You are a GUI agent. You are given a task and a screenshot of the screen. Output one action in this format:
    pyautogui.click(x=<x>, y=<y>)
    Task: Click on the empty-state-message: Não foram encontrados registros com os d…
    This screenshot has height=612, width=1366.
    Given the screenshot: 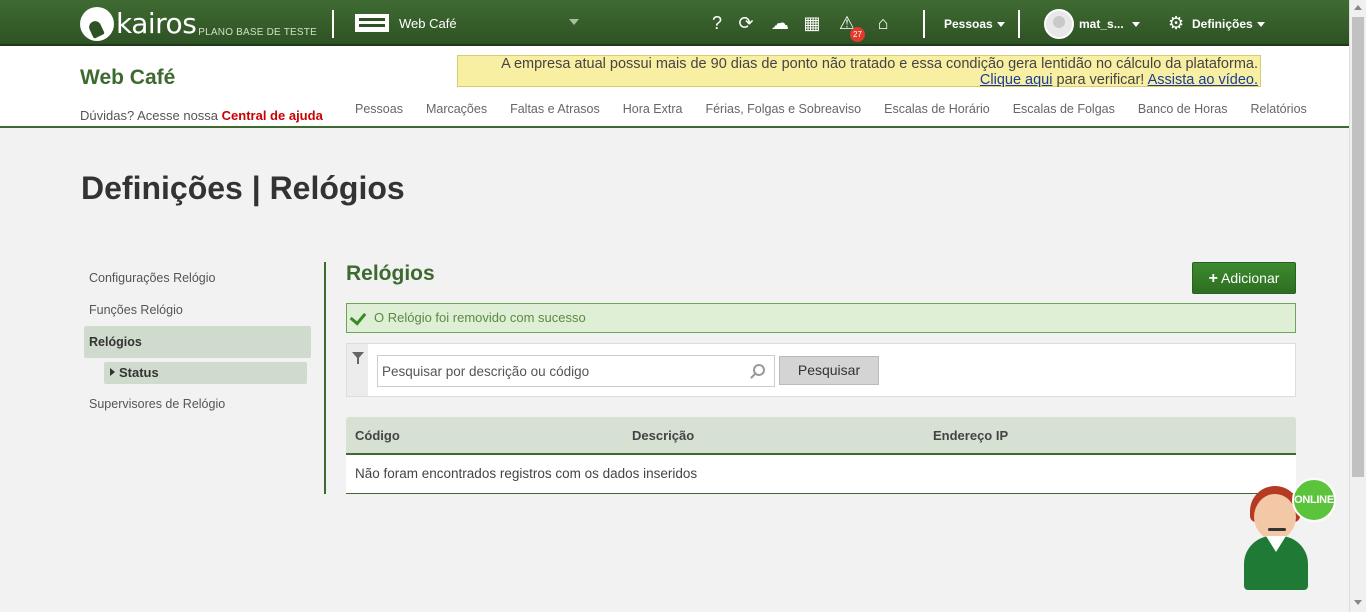 What is the action you would take?
    pyautogui.click(x=821, y=474)
    